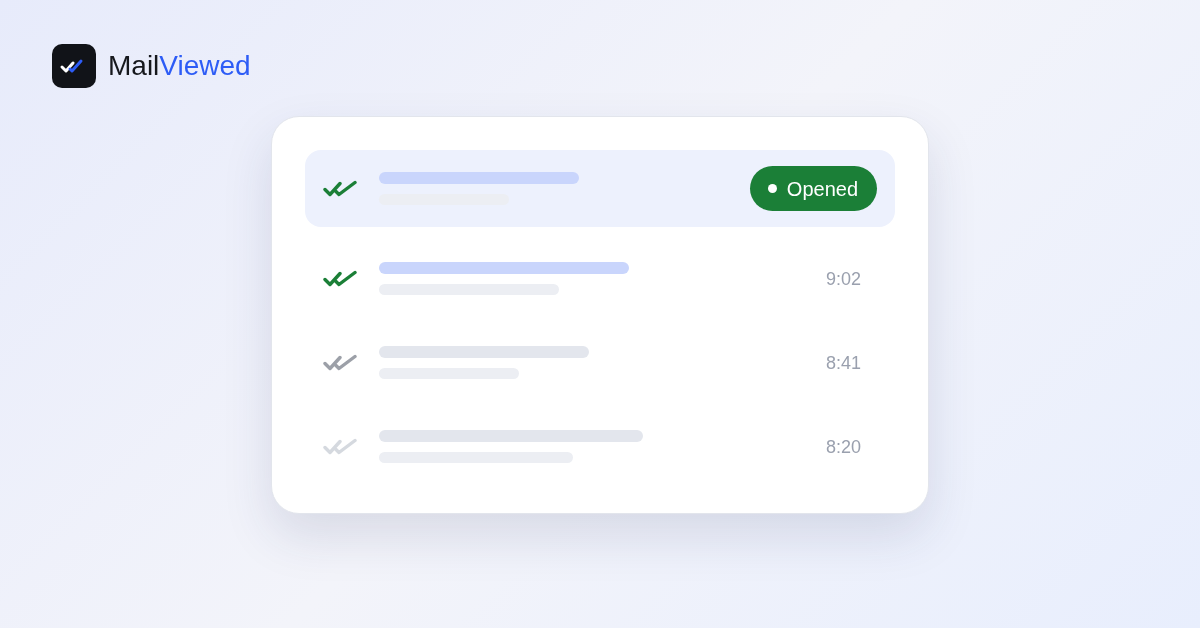 Image resolution: width=1200 pixels, height=628 pixels. I want to click on message-row: 8:41, so click(600, 362).